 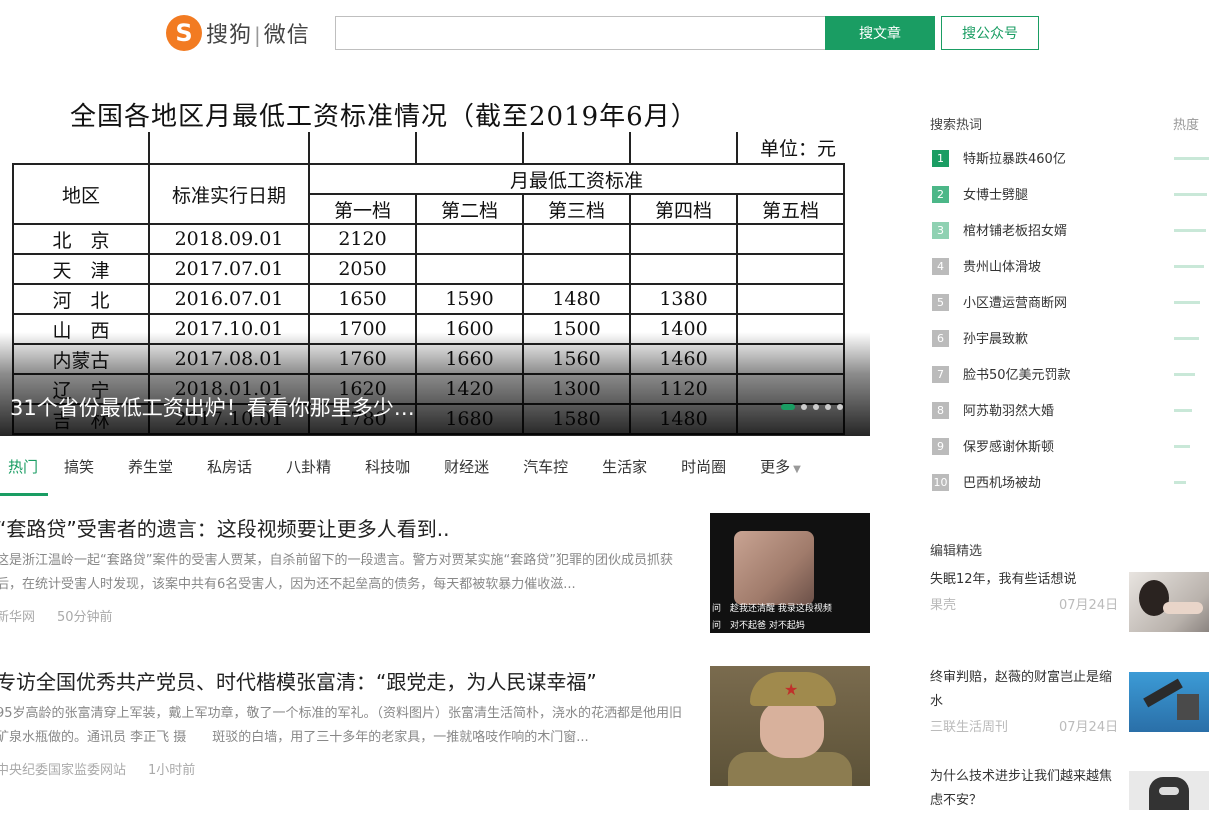 I want to click on wage-cell: 1380, so click(x=683, y=299).